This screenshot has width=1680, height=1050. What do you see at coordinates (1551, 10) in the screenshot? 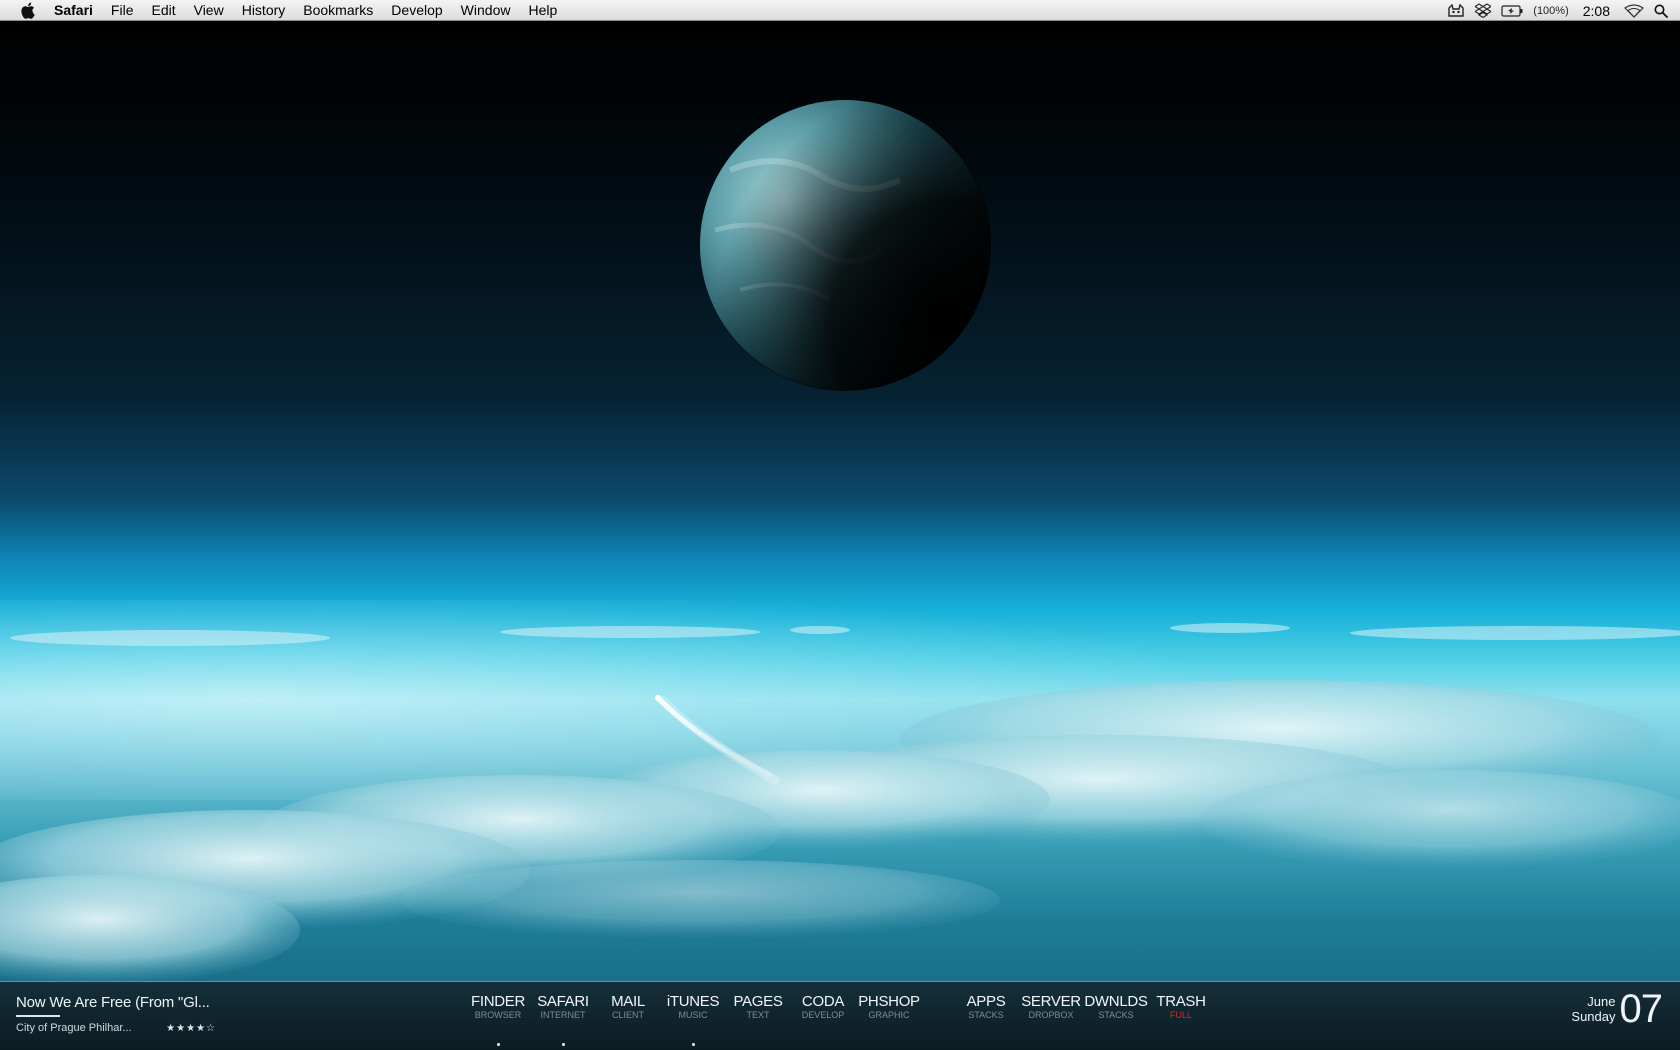
I see `battery-percent: (100%)` at bounding box center [1551, 10].